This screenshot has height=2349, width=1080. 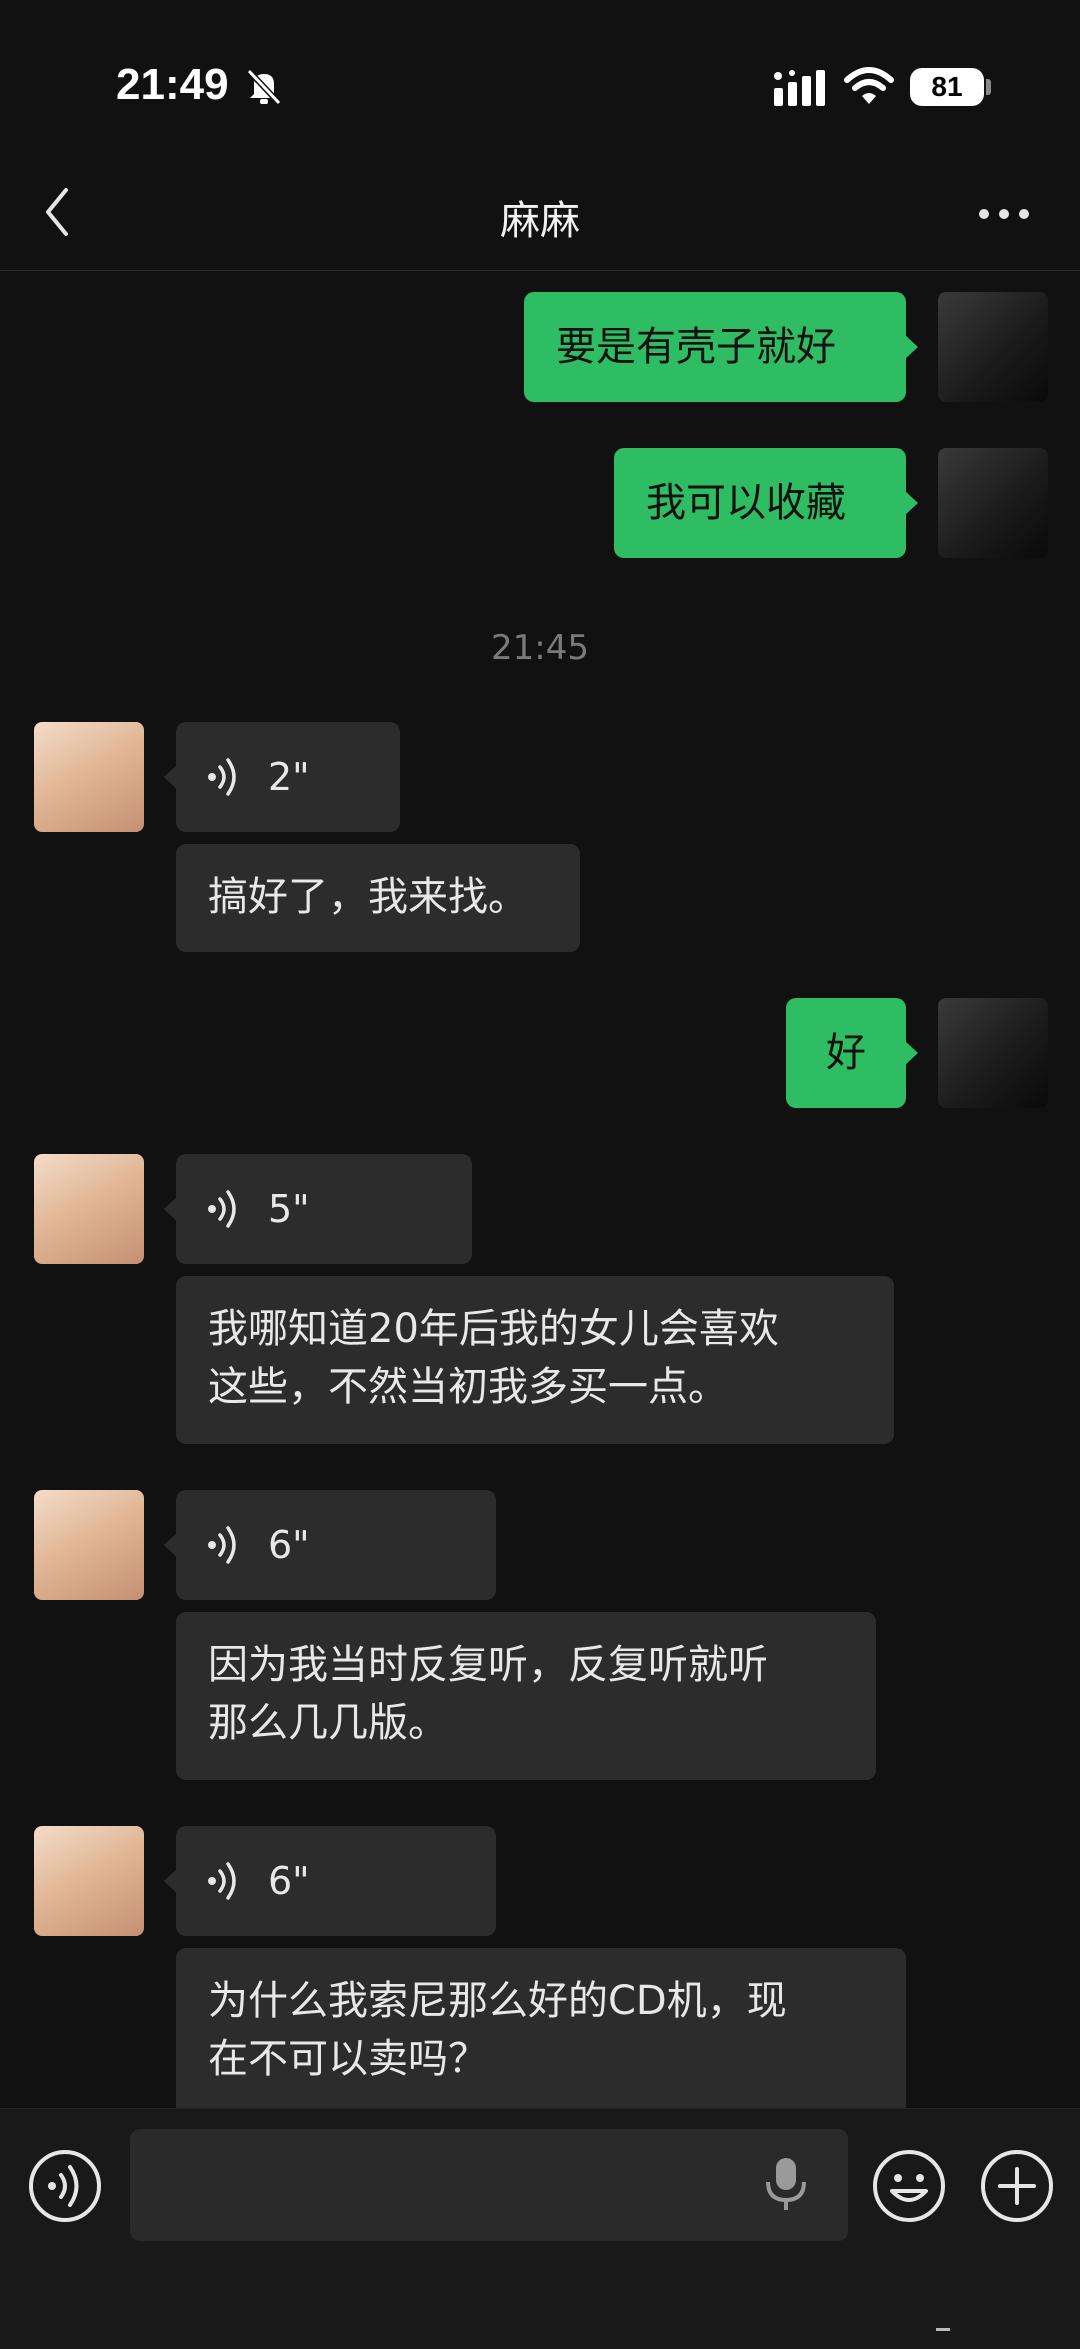 I want to click on chat-header: 麻麻, so click(x=540, y=215).